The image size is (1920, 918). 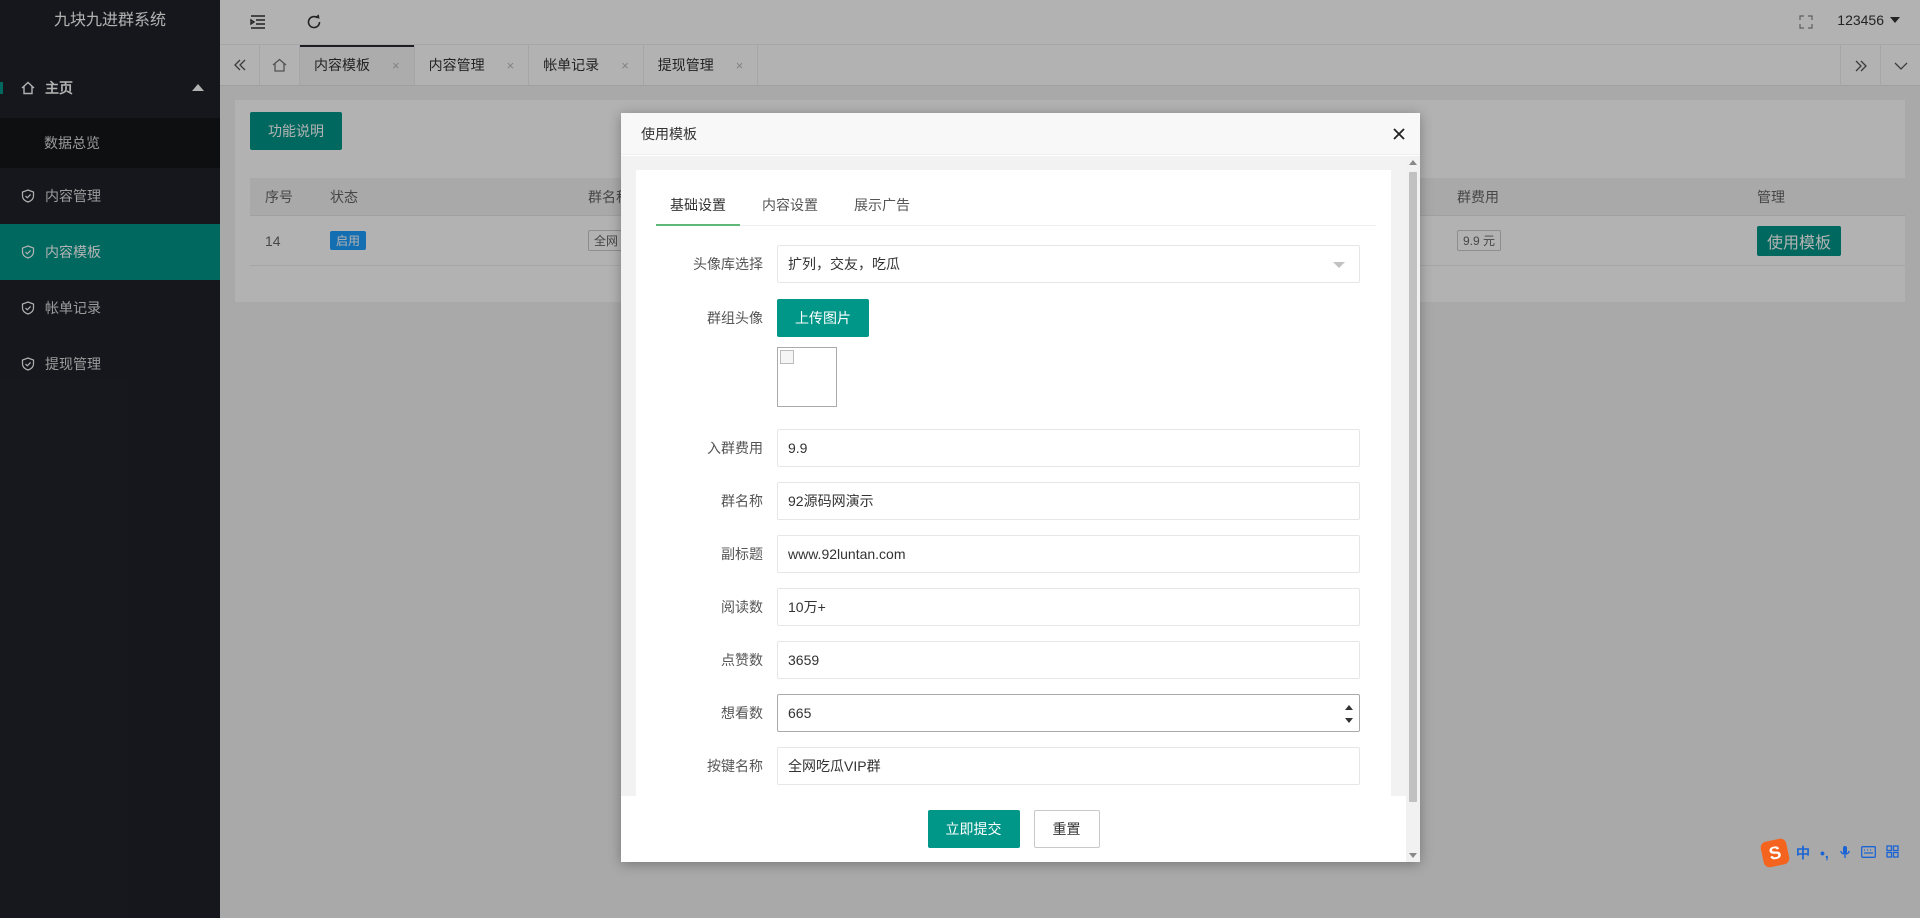 What do you see at coordinates (1339, 265) in the screenshot?
I see `chevron-down-icon` at bounding box center [1339, 265].